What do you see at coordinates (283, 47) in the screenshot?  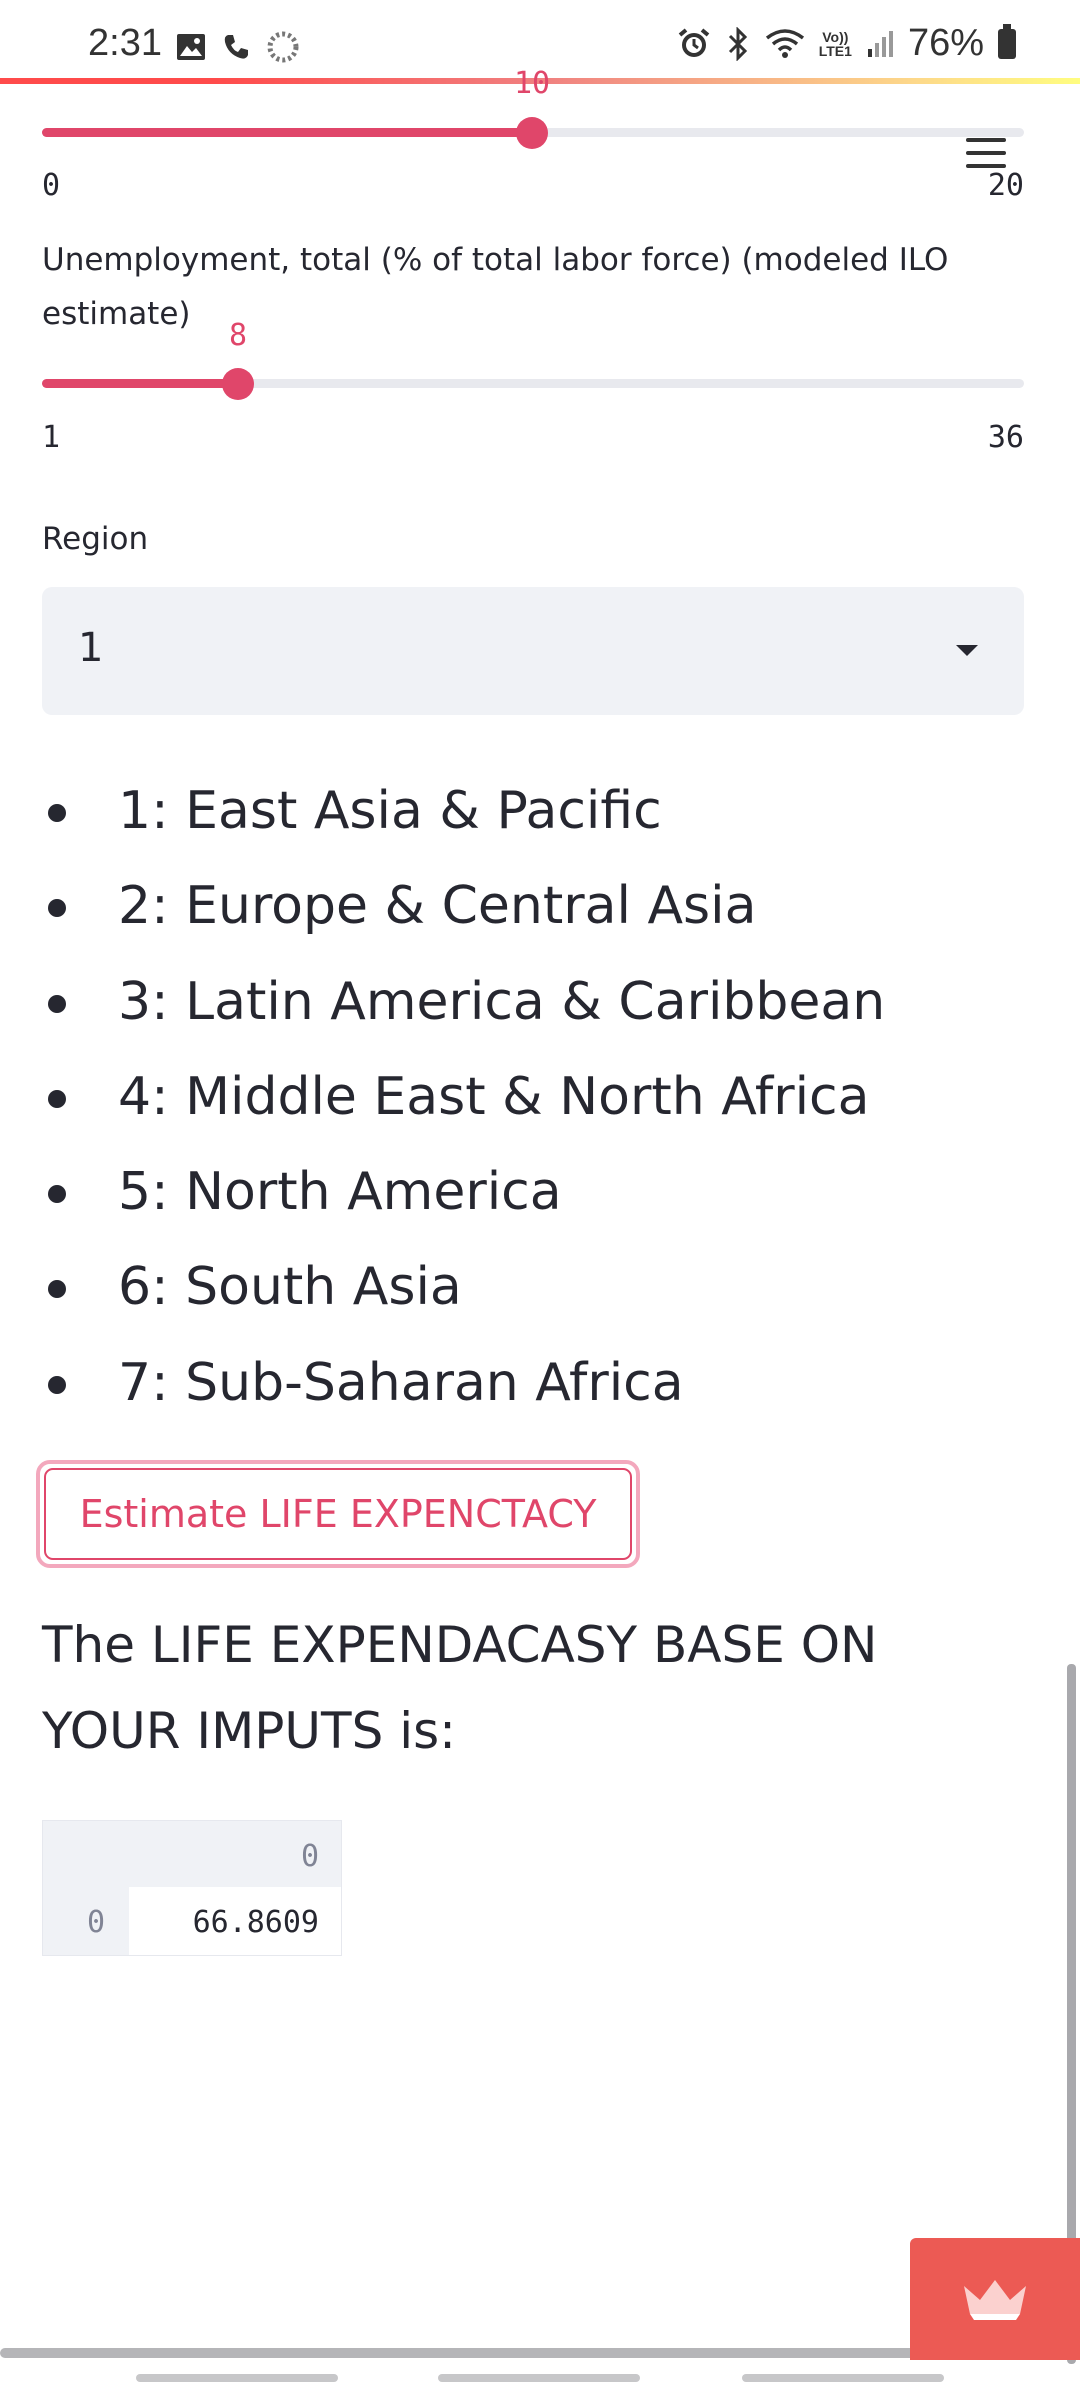 I see `loading-icon` at bounding box center [283, 47].